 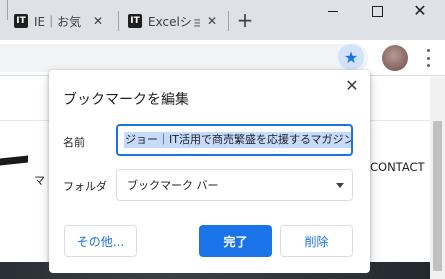 What do you see at coordinates (184, 58) in the screenshot?
I see `address-bar` at bounding box center [184, 58].